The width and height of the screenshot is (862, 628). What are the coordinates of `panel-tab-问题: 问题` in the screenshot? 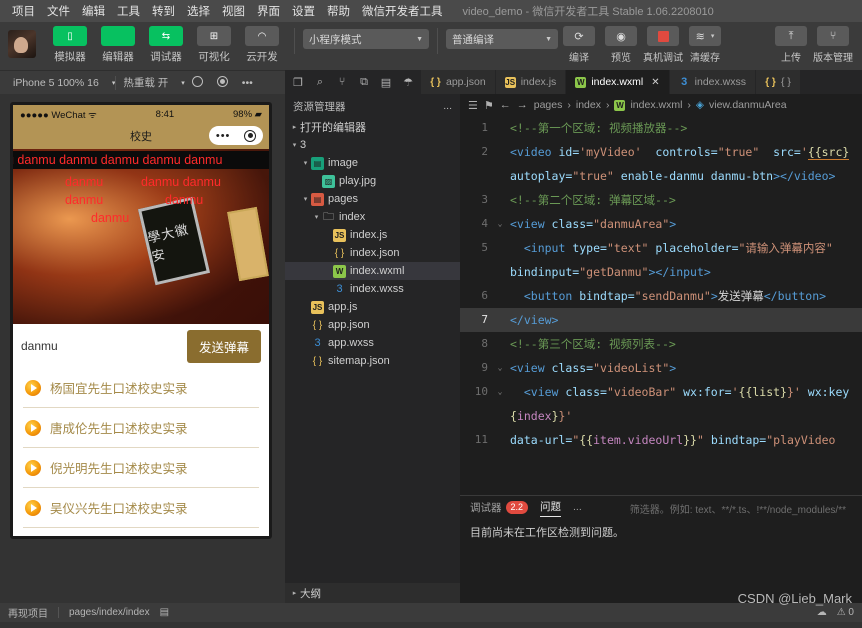 It's located at (551, 508).